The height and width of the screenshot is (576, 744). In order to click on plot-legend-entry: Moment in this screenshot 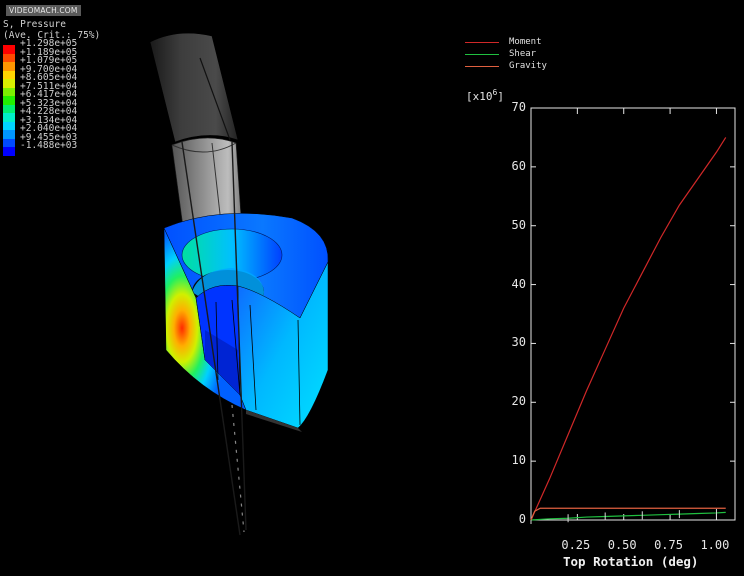, I will do `click(506, 42)`.